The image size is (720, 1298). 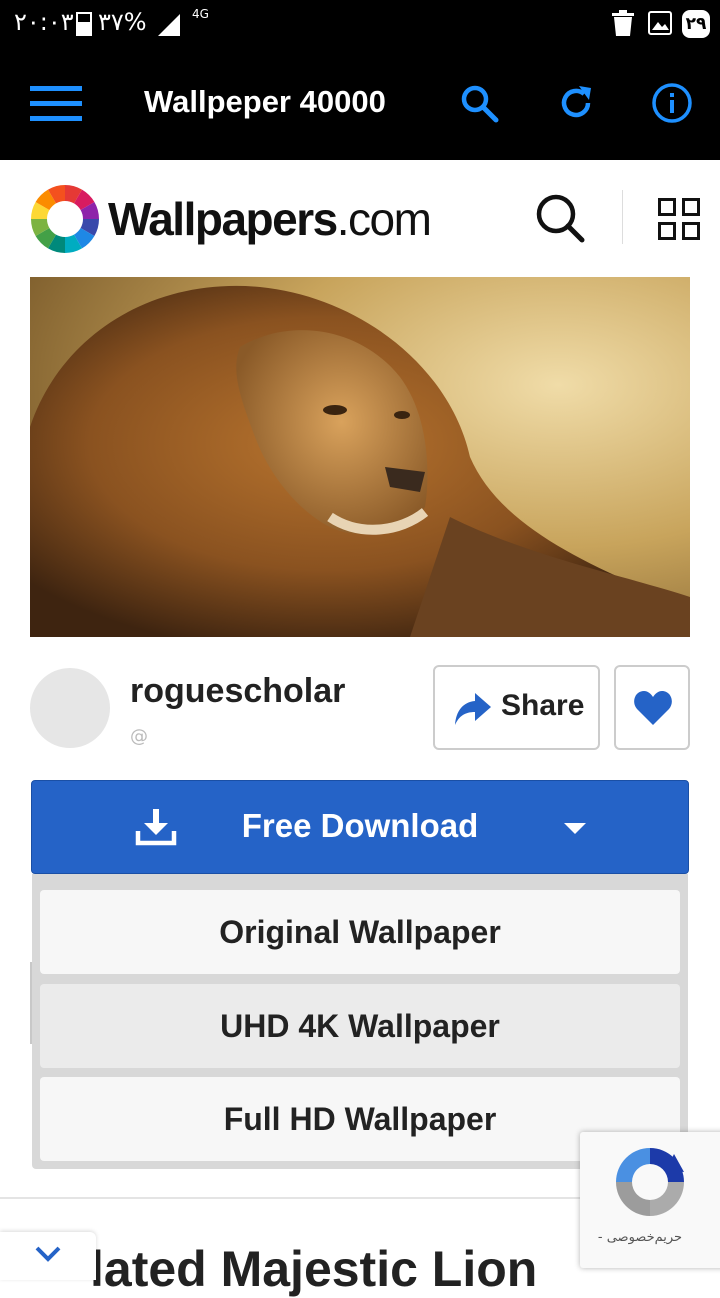 I want to click on share-button: Share, so click(x=516, y=707).